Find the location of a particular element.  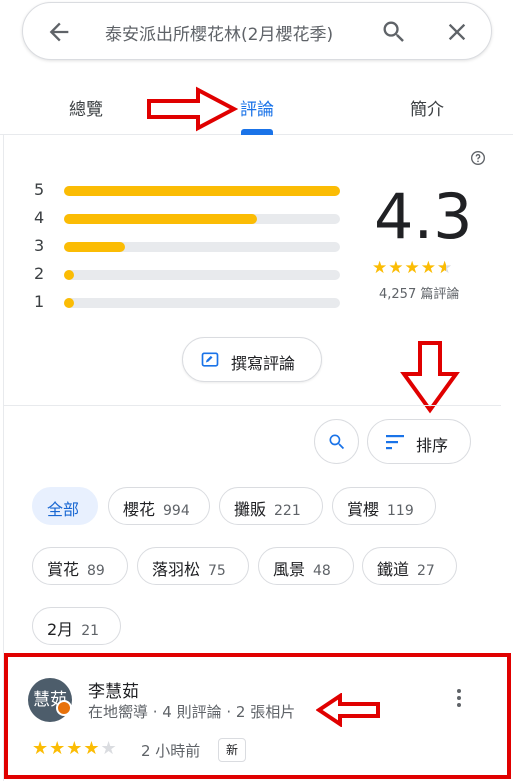

average-rating: 4.3 is located at coordinates (423, 216).